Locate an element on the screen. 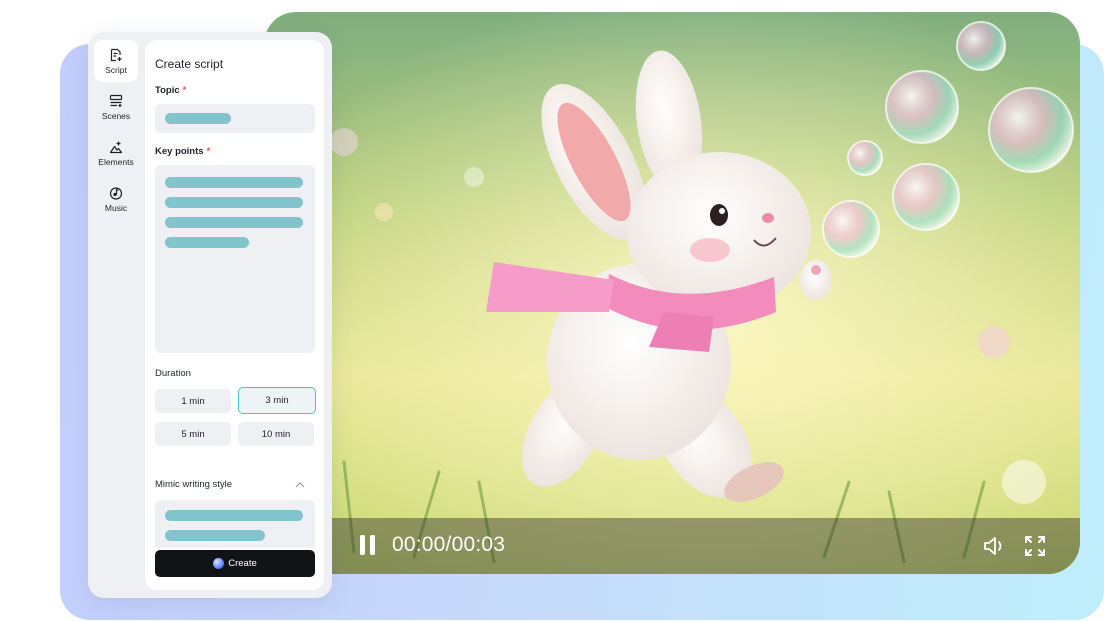 This screenshot has width=1104, height=622. duration-option-1-min: 1 min is located at coordinates (193, 401).